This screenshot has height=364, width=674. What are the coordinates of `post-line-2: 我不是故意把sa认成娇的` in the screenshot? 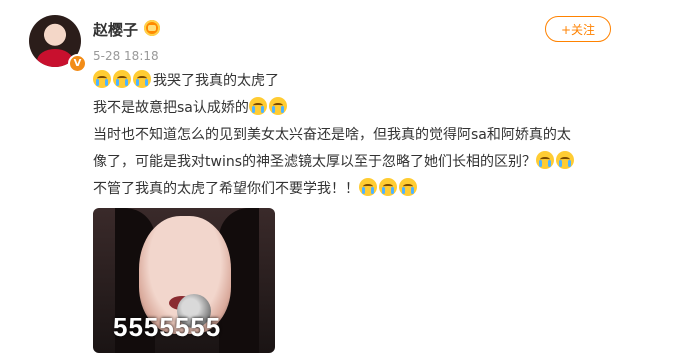 It's located at (363, 108).